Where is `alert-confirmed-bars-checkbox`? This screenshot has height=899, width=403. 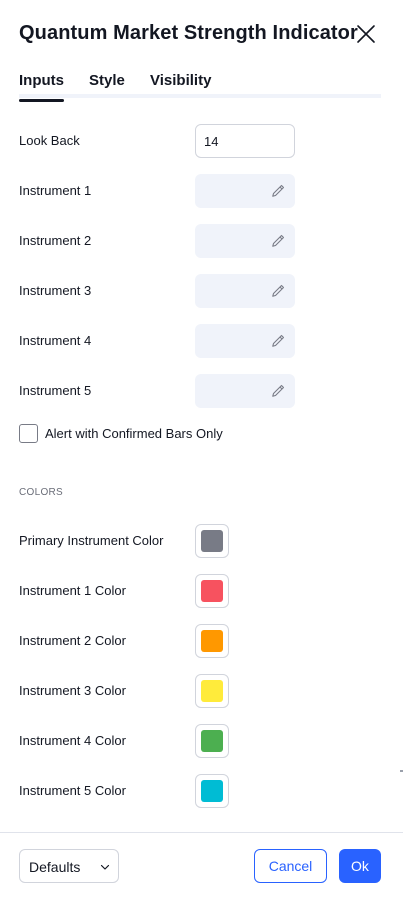
alert-confirmed-bars-checkbox is located at coordinates (28, 433).